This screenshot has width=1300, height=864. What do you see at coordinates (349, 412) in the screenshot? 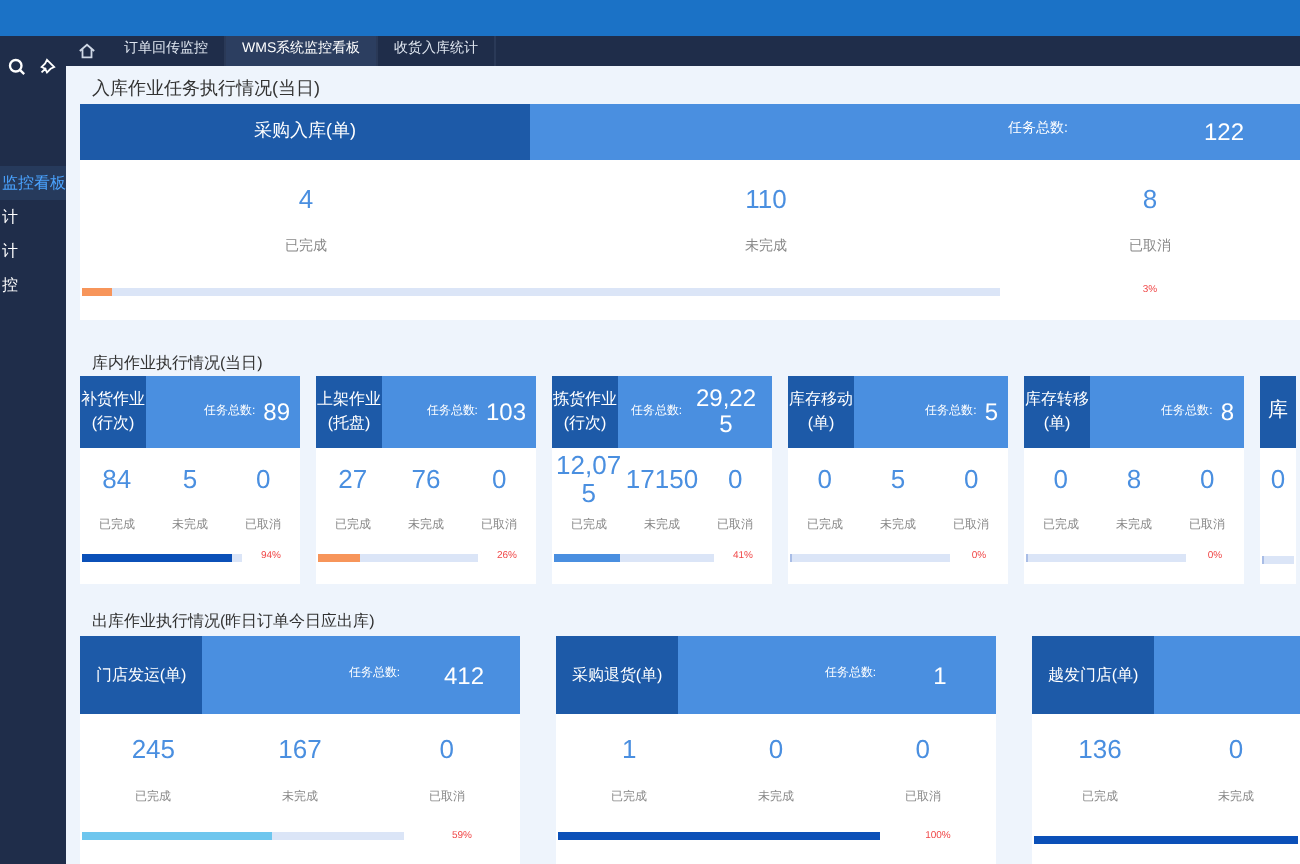
I see `category-label: 上架作业(托盘)` at bounding box center [349, 412].